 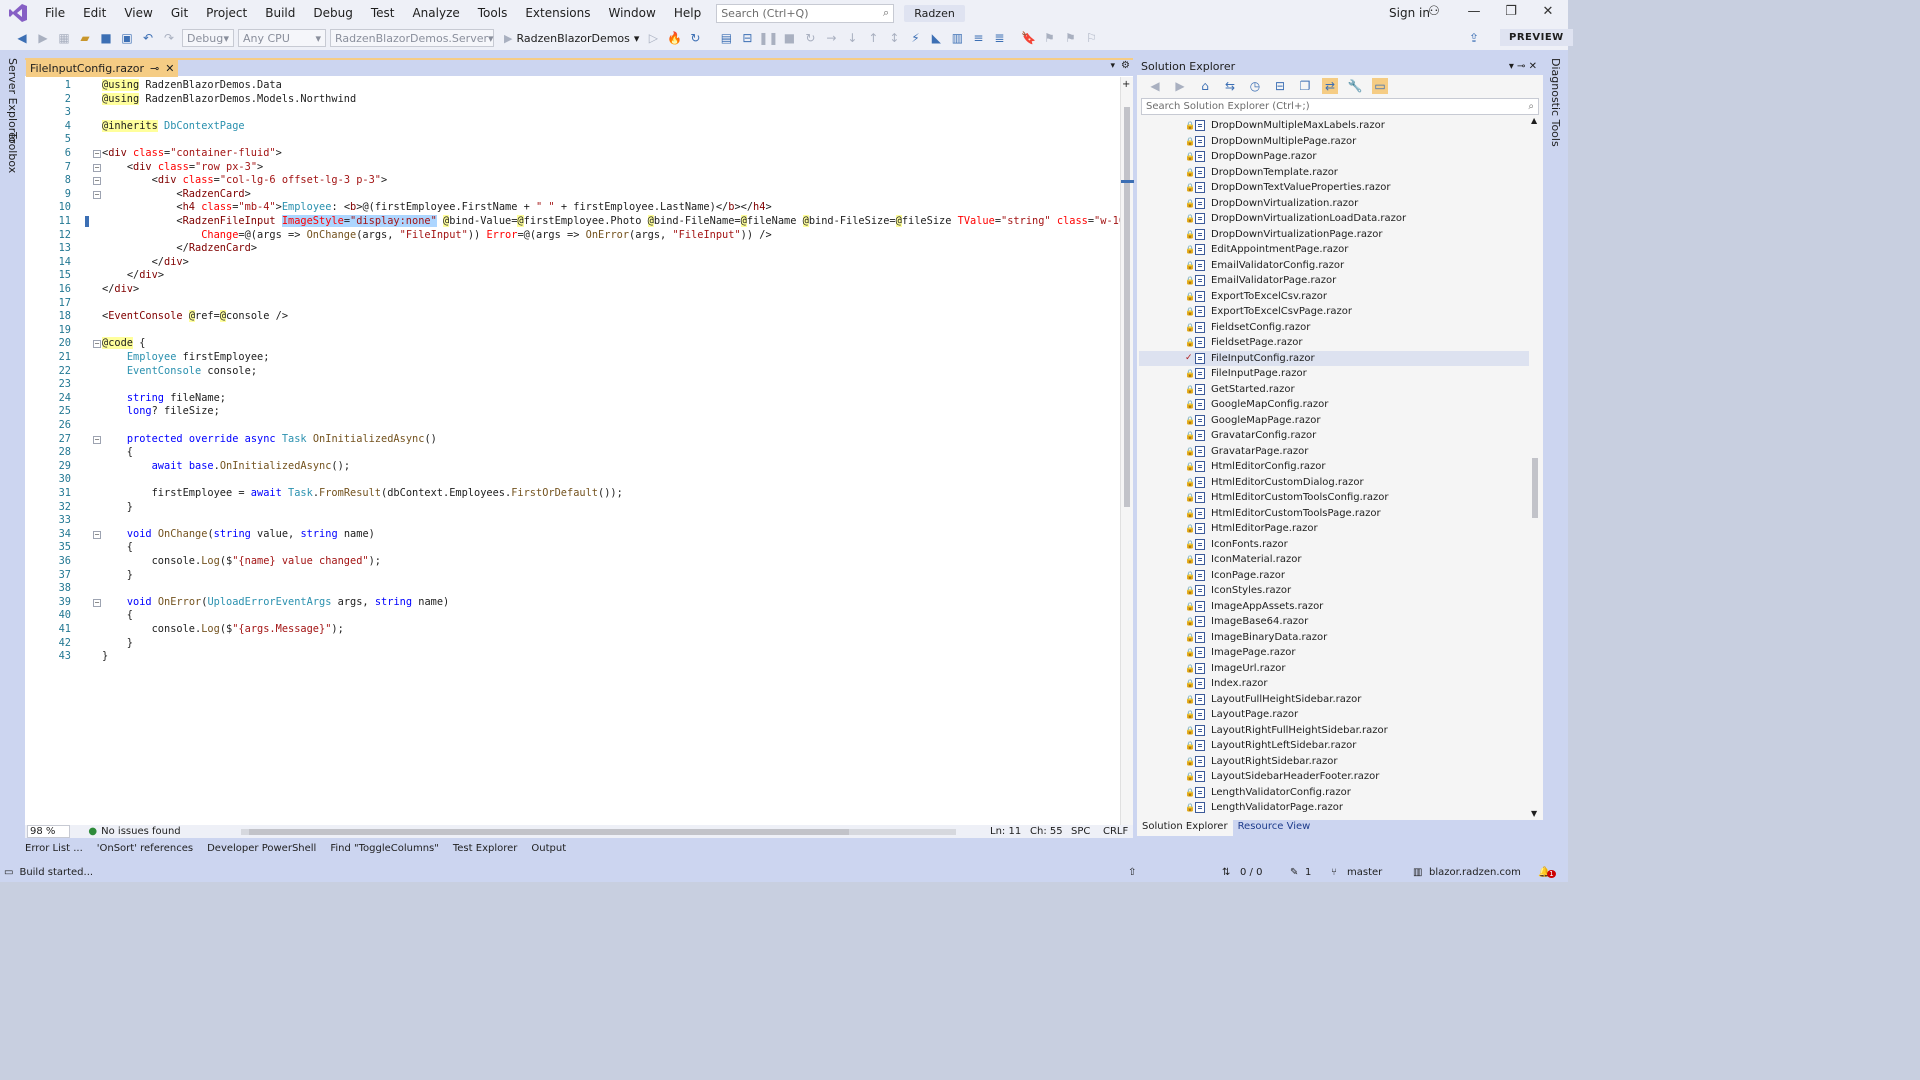 What do you see at coordinates (261, 848) in the screenshot?
I see `tab-developer-powershell: Developer PowerShell` at bounding box center [261, 848].